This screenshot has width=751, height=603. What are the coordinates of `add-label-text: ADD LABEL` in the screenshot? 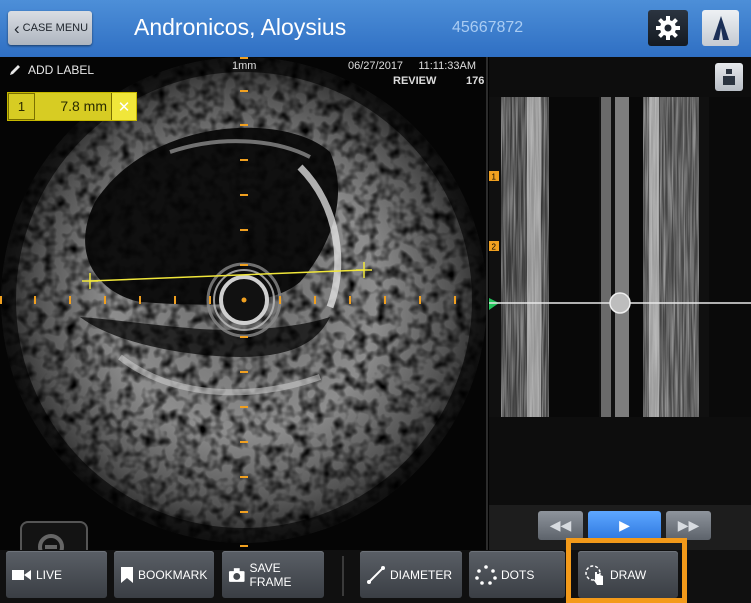 It's located at (61, 70).